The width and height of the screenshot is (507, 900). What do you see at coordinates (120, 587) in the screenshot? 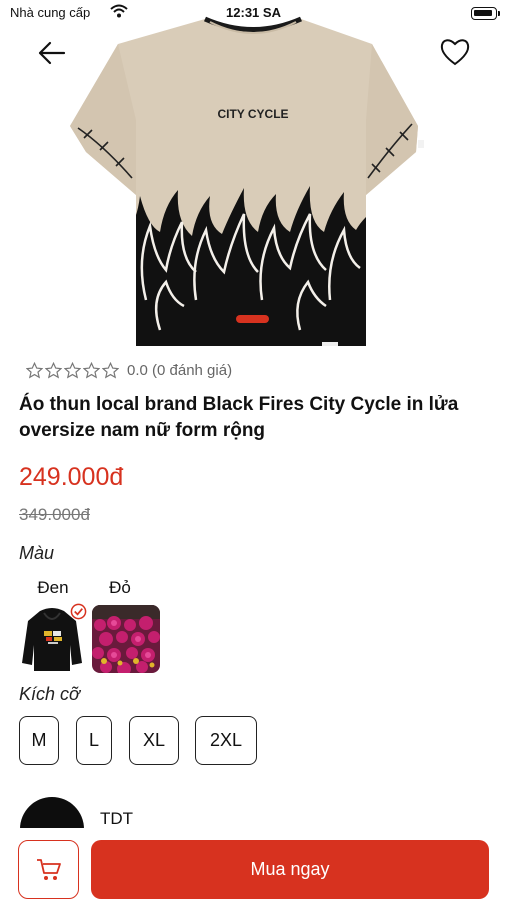
I see `color-name-red: Đỏ` at bounding box center [120, 587].